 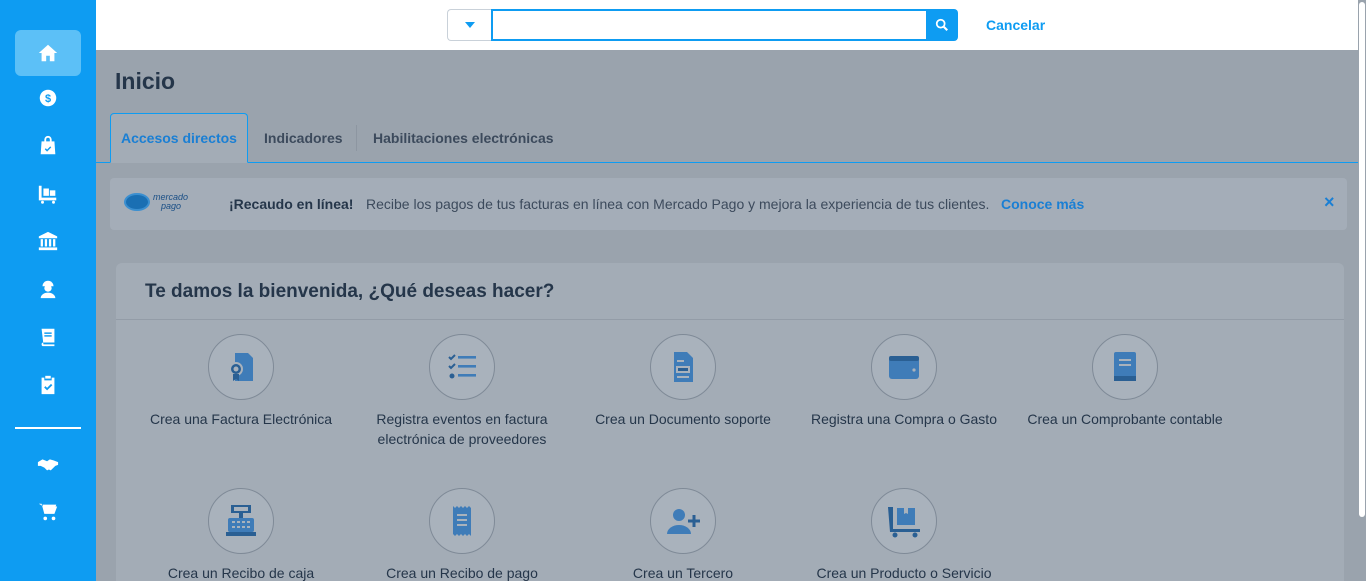 I want to click on pallet-cart-icon, so click(x=47, y=194).